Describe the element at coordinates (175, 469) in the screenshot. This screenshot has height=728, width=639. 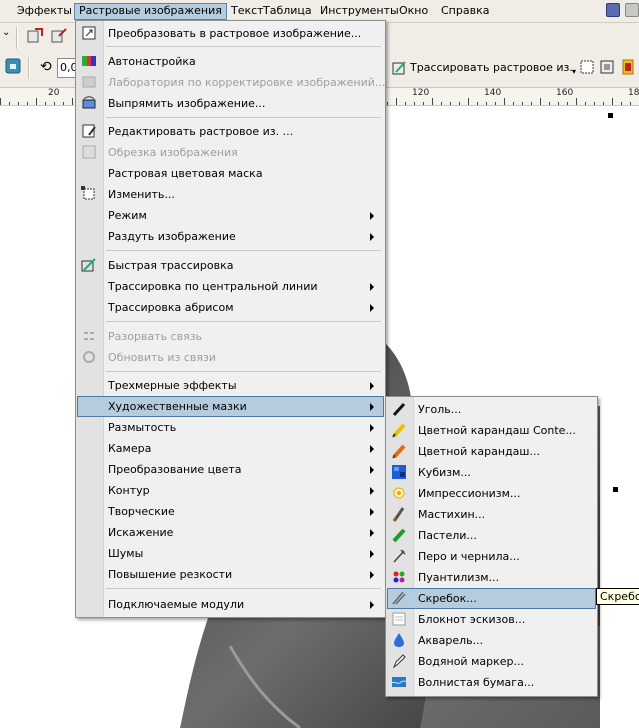
I see `menu-item-label: Преобразование цвета` at that location.